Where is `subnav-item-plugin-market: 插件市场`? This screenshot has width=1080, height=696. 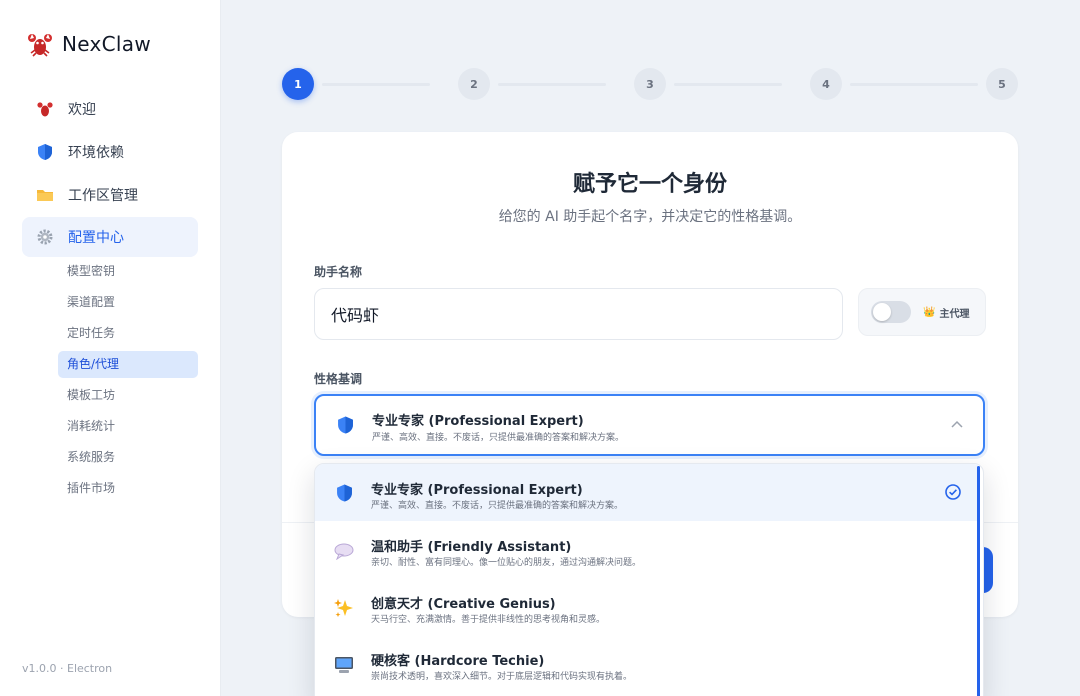 subnav-item-plugin-market: 插件市场 is located at coordinates (128, 488).